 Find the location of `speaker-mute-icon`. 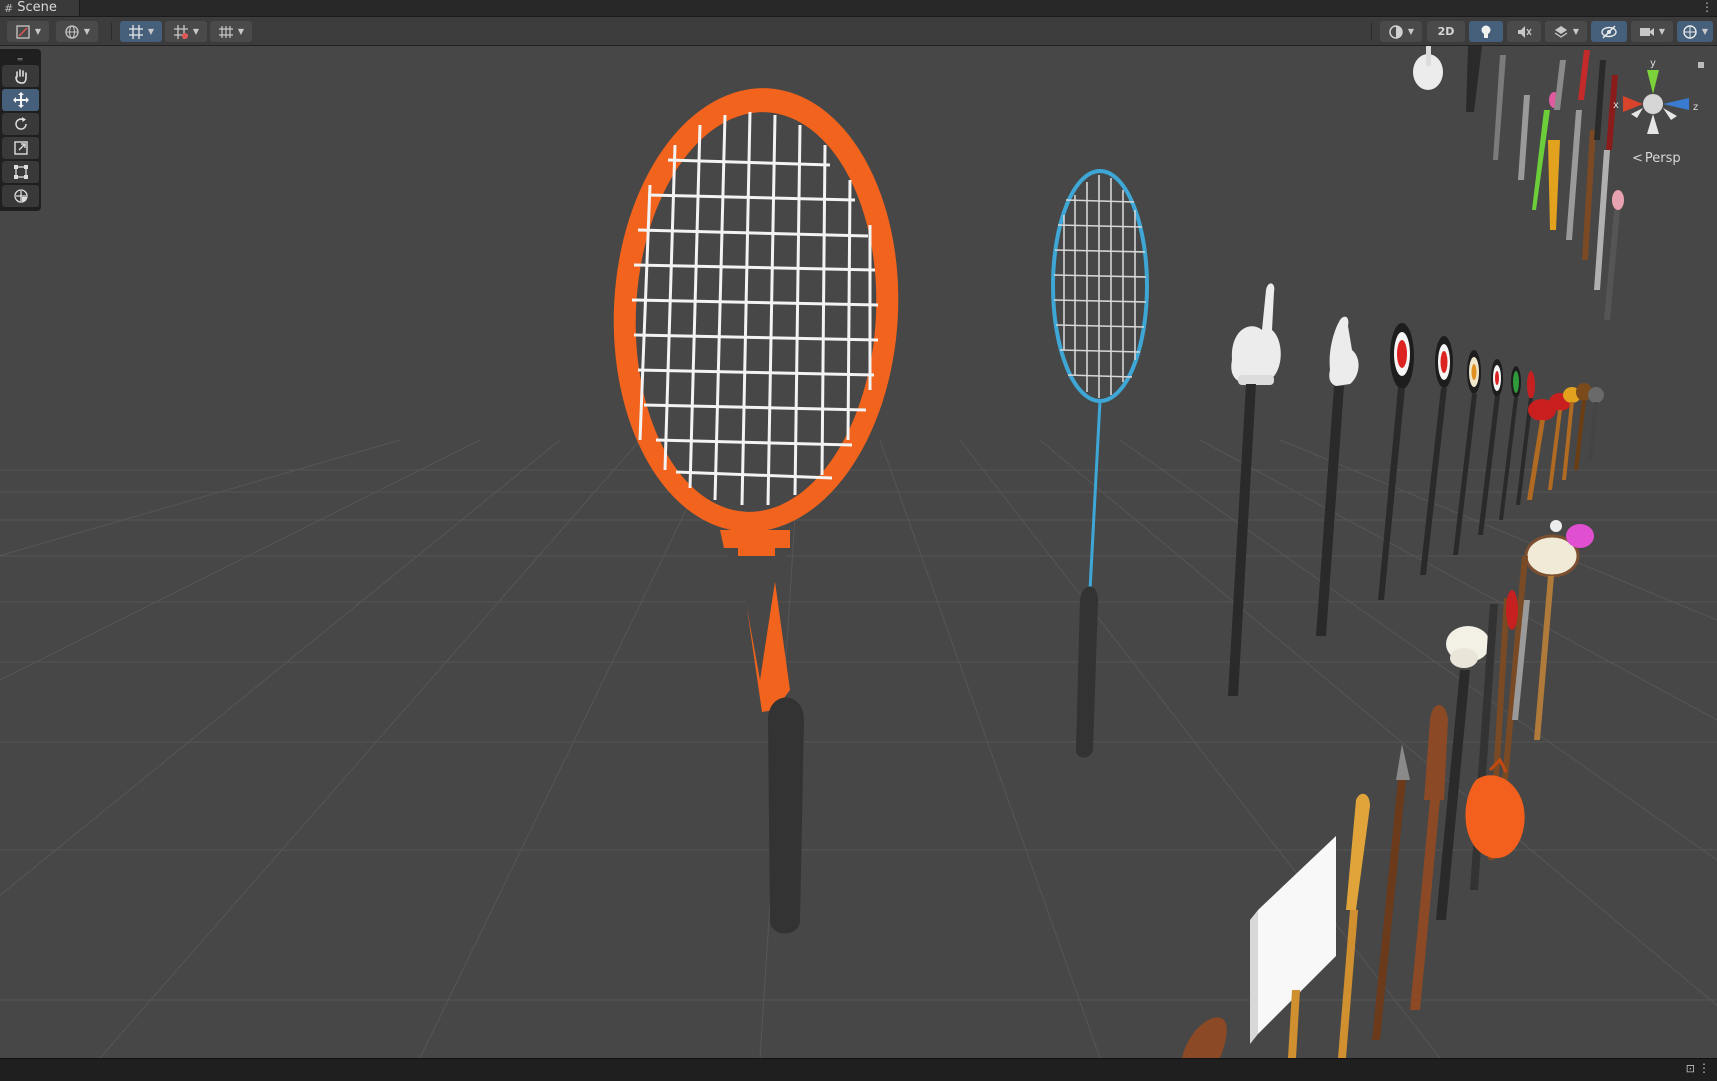

speaker-mute-icon is located at coordinates (1525, 31).